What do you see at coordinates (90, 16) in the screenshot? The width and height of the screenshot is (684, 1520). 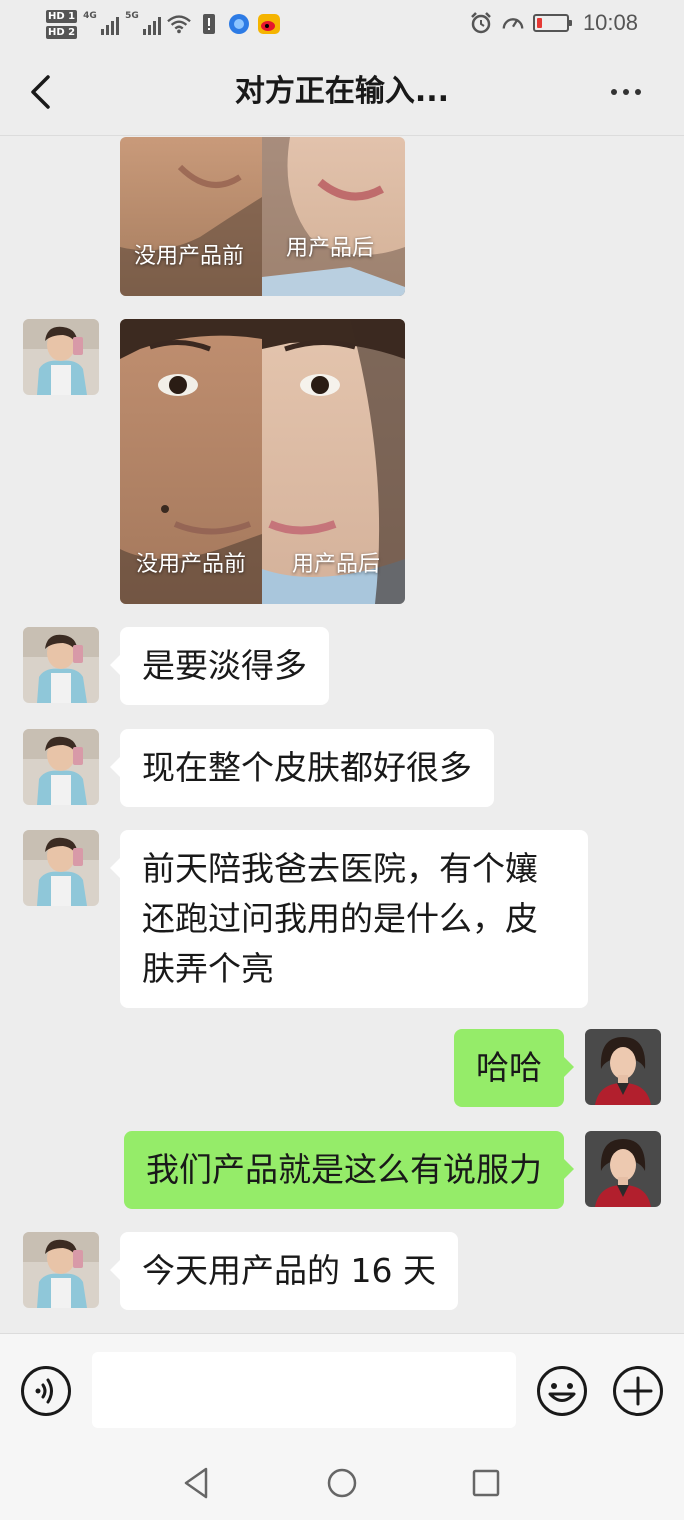 I see `net1-label: 4G` at bounding box center [90, 16].